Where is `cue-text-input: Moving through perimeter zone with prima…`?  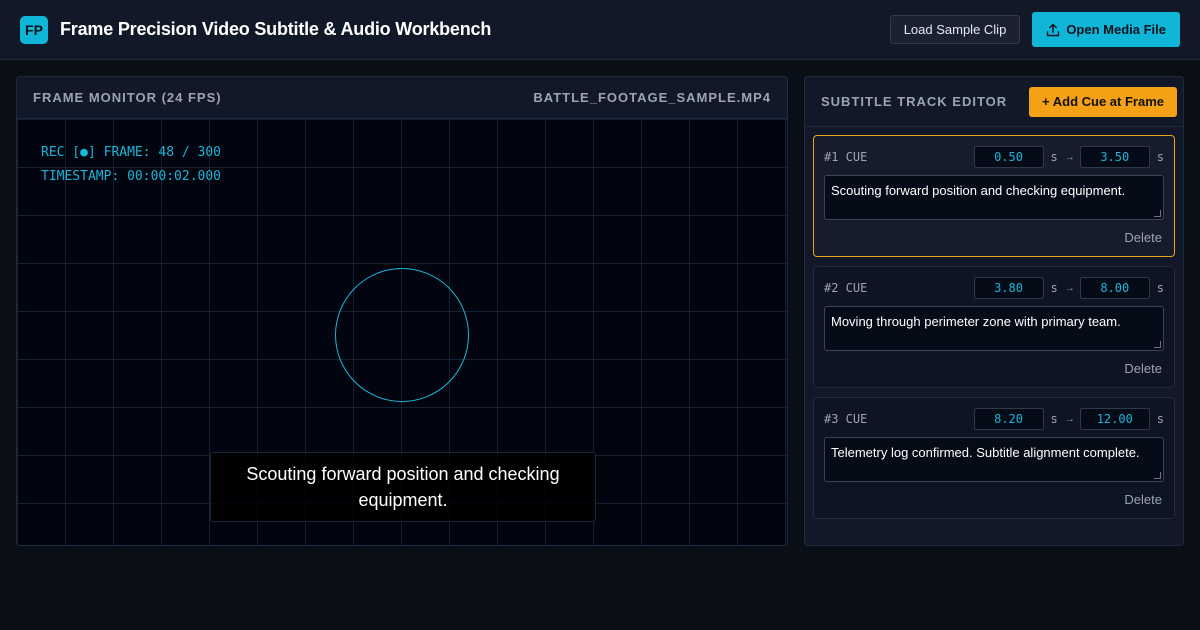 cue-text-input: Moving through perimeter zone with prima… is located at coordinates (994, 328).